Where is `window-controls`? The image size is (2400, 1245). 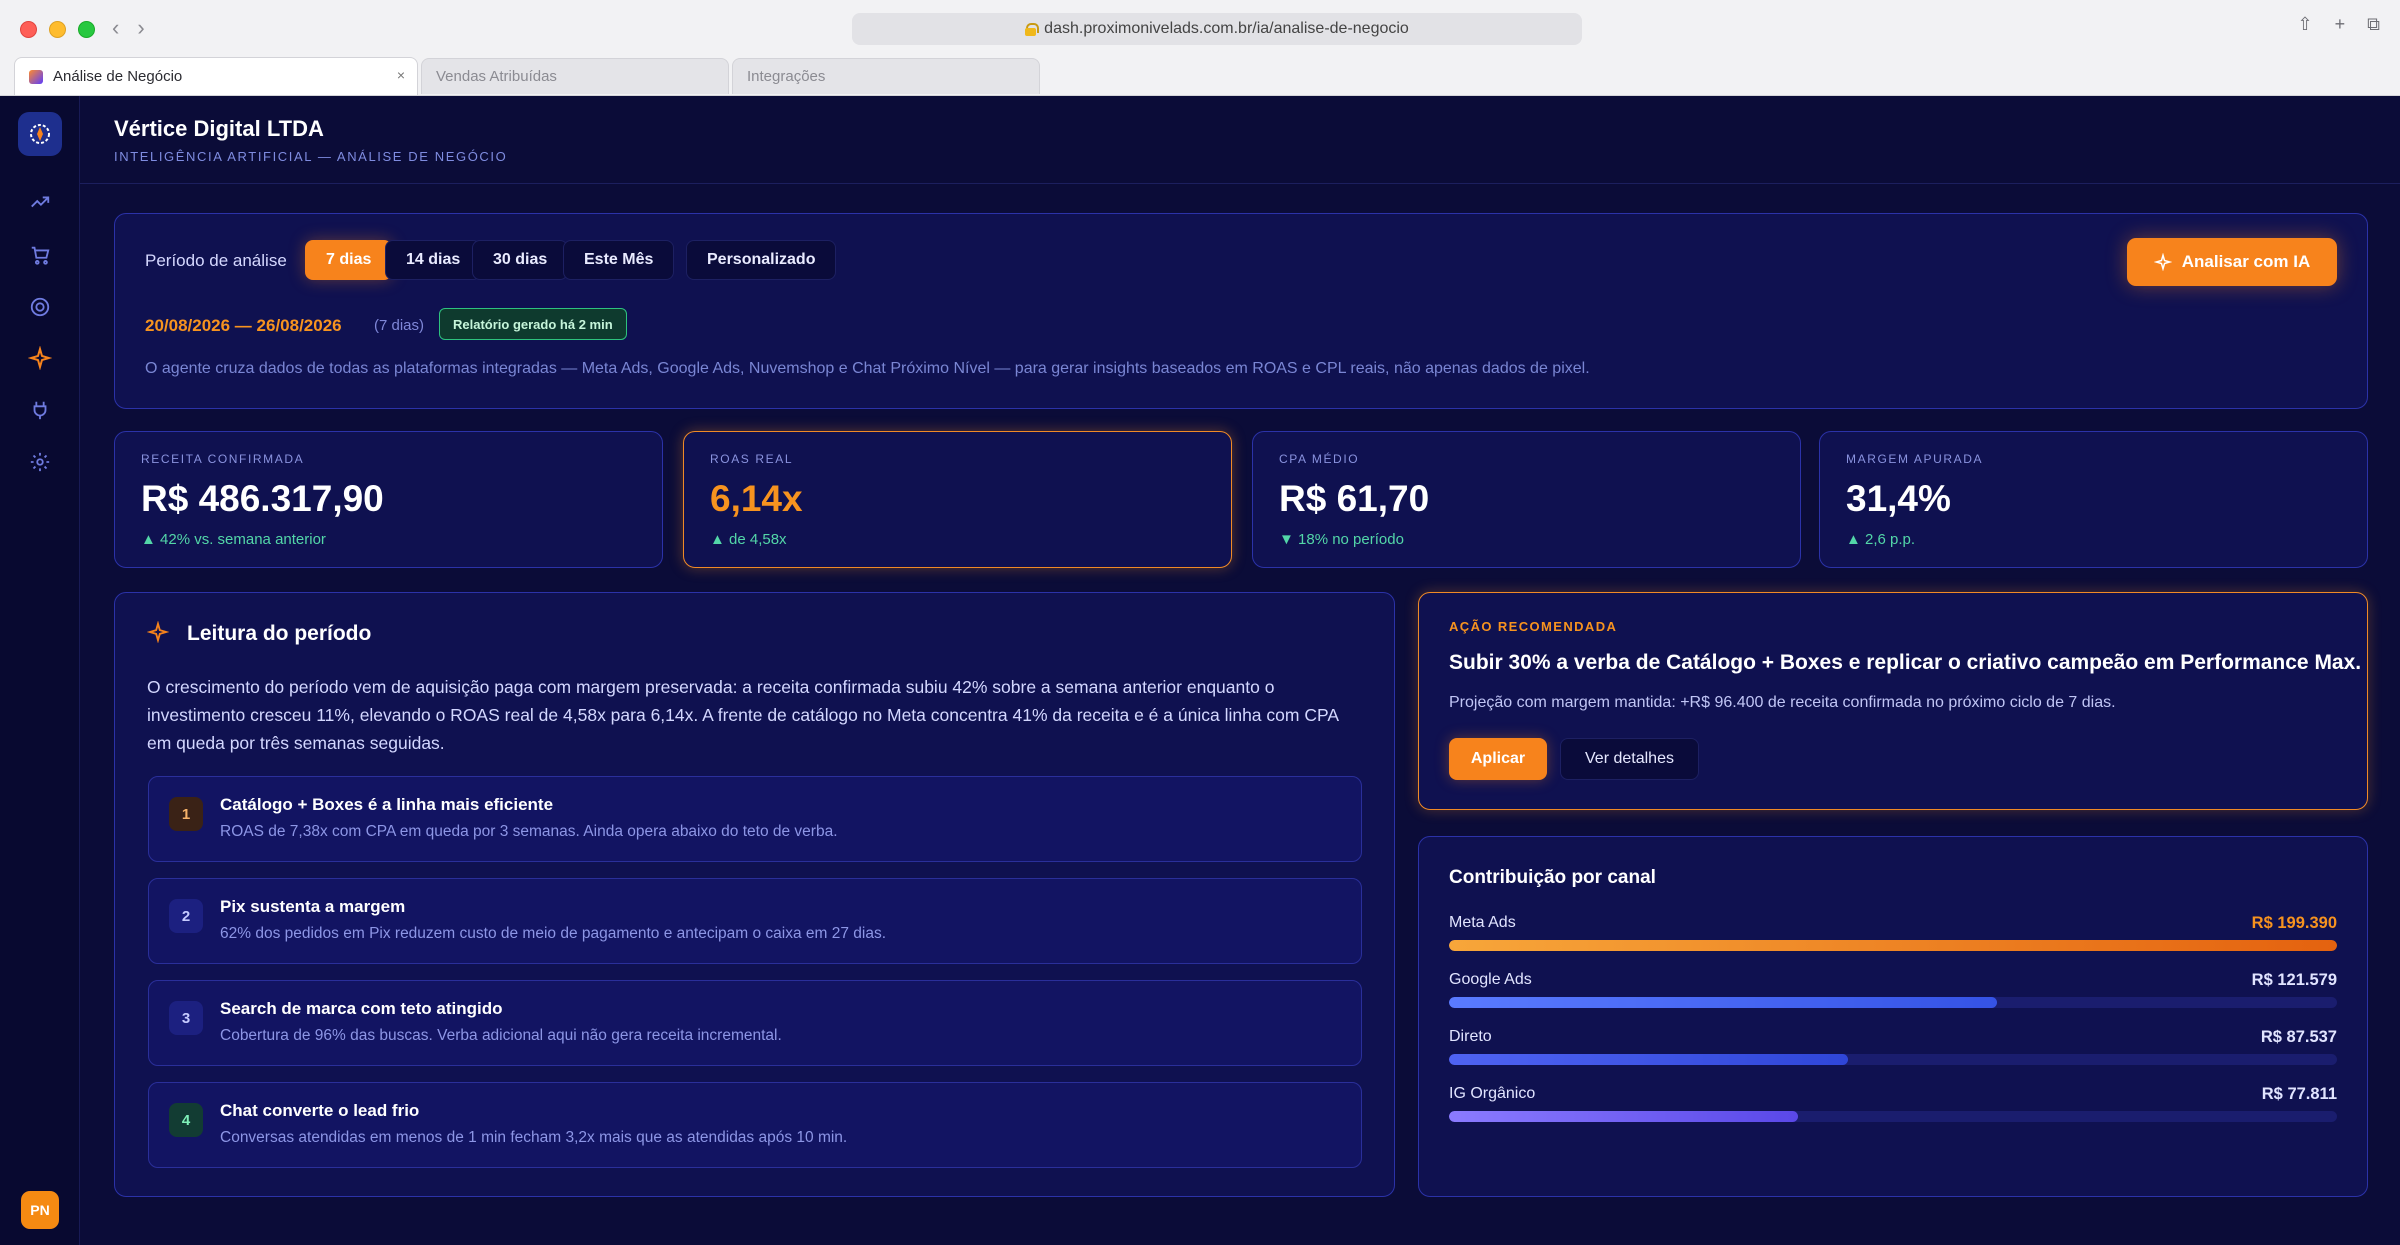 window-controls is located at coordinates (57, 29).